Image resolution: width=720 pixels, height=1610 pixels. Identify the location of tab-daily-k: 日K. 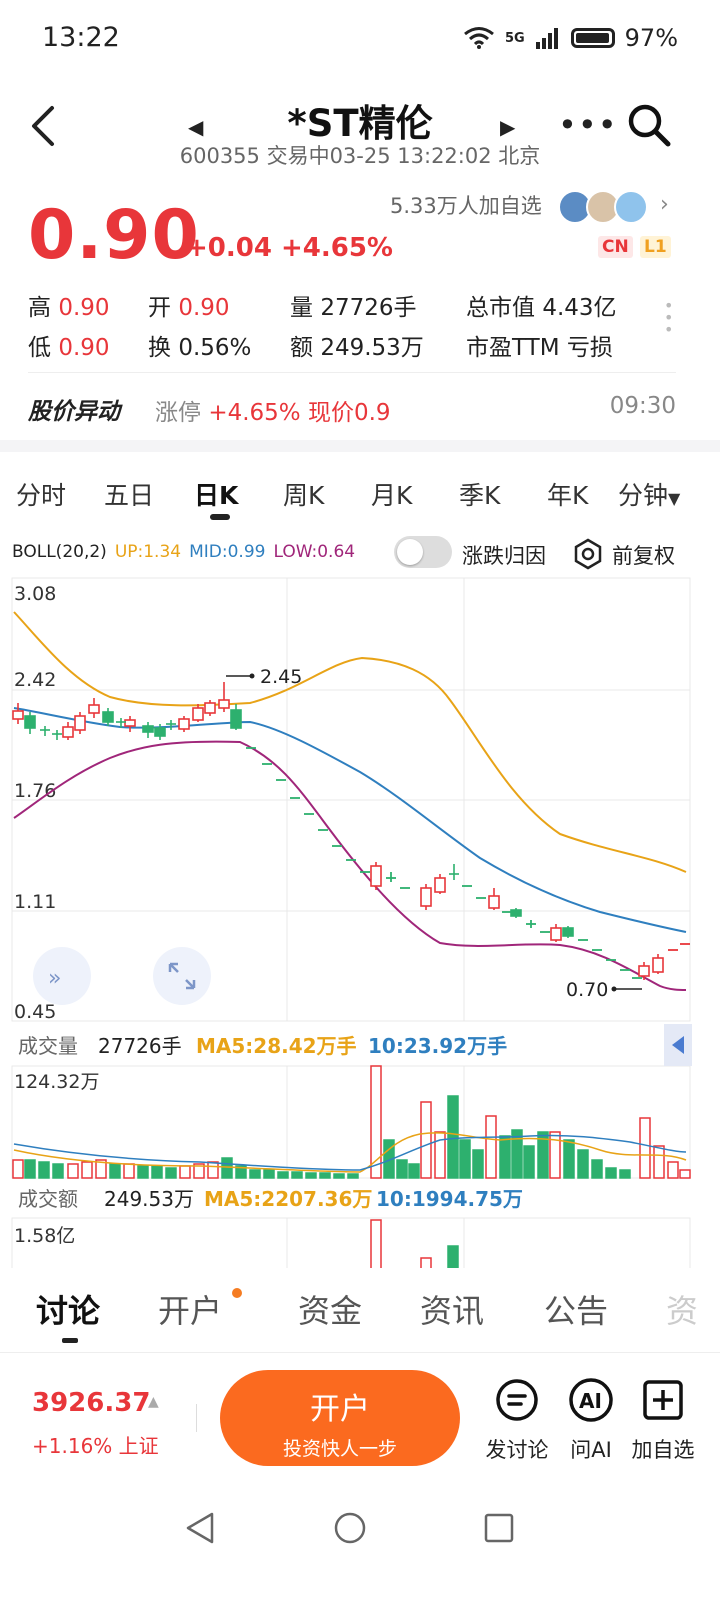
(216, 494).